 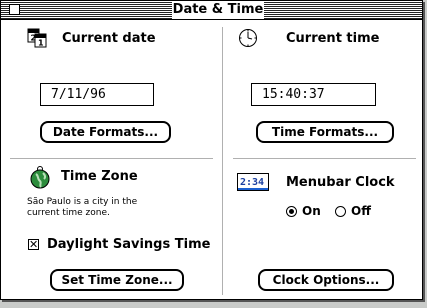 I want to click on clock-on-label: On, so click(x=311, y=211).